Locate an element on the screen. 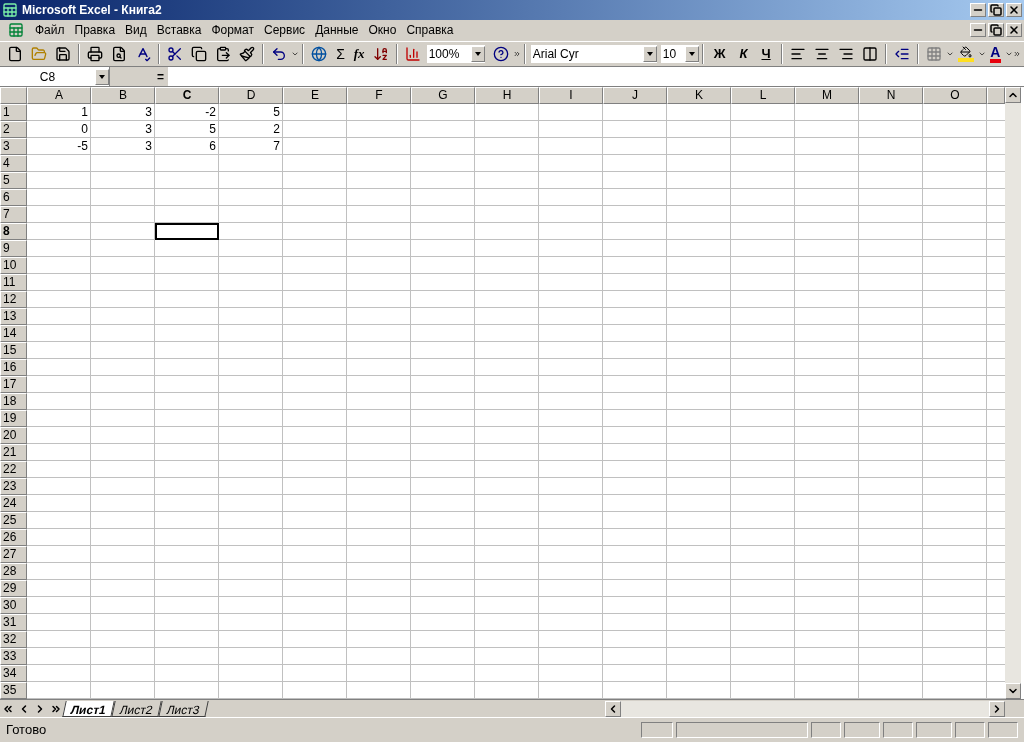  sheet-tab: Лист2 is located at coordinates (136, 708).